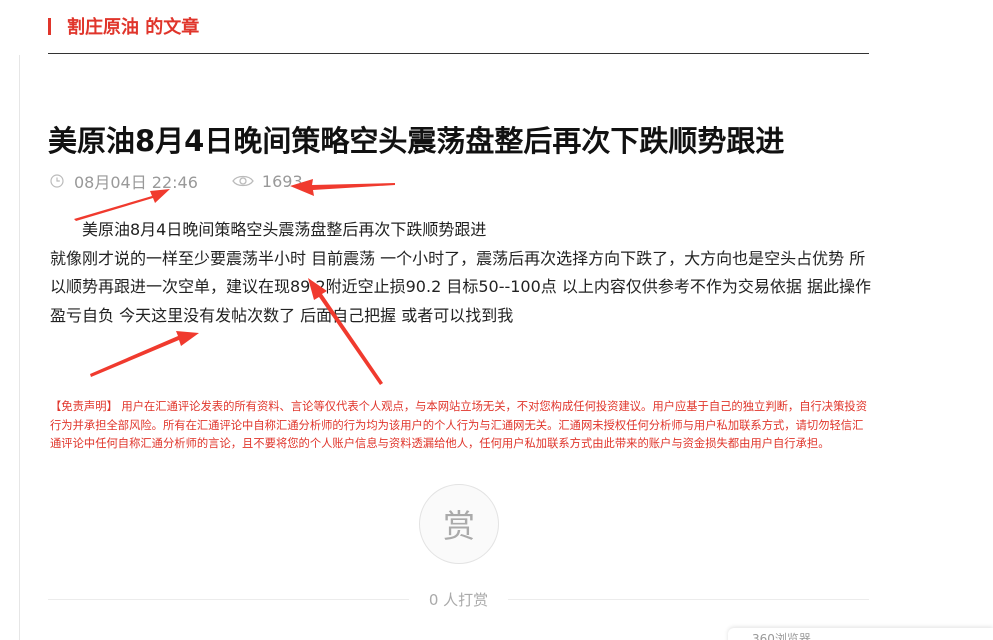 The image size is (993, 640). Describe the element at coordinates (860, 634) in the screenshot. I see `browser-popup: 360浏览器` at that location.